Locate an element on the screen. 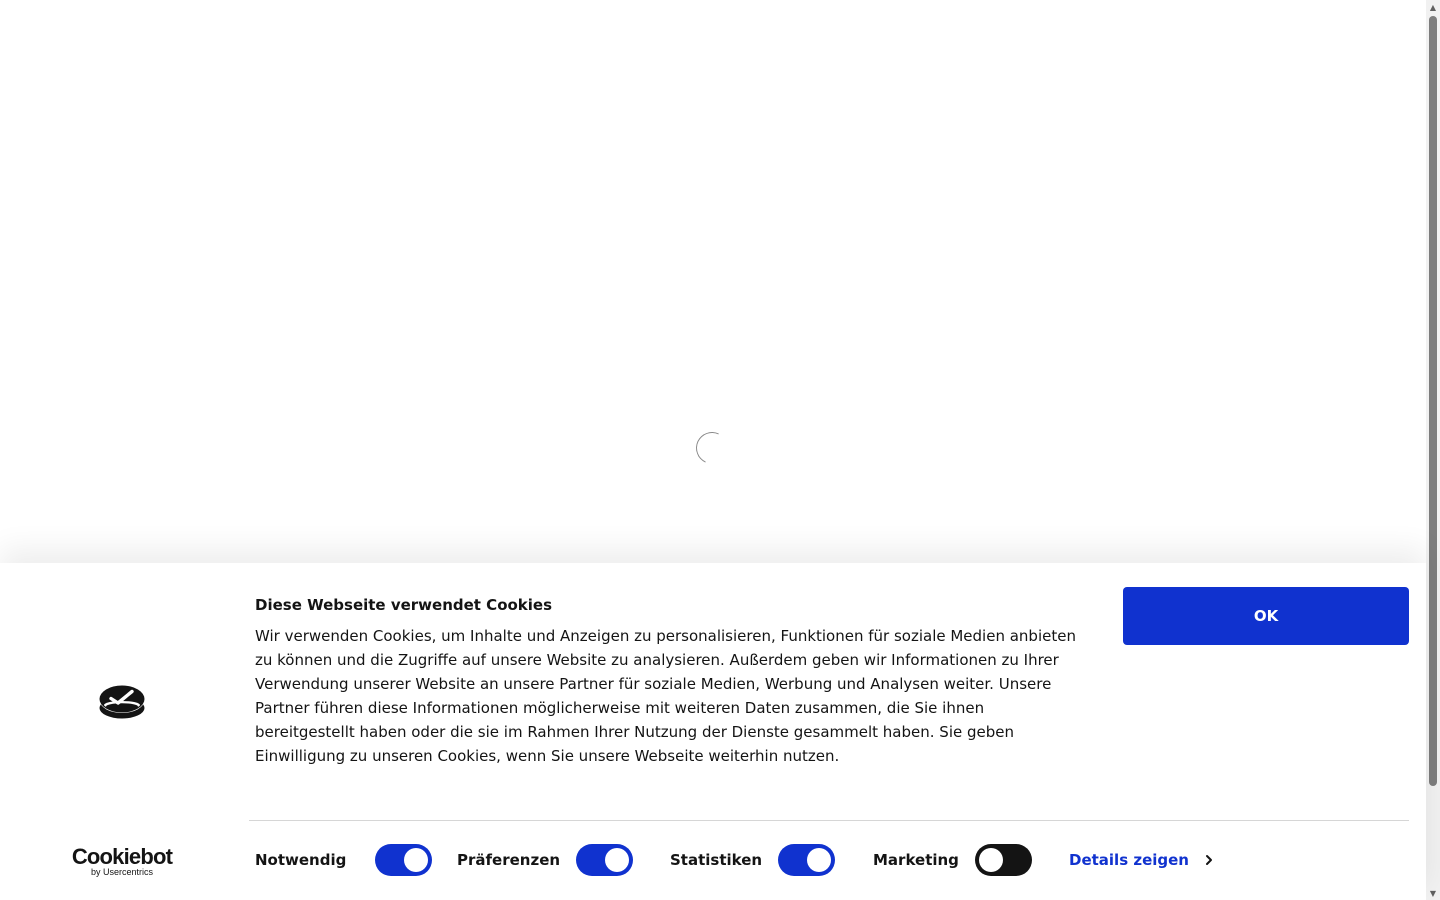 The width and height of the screenshot is (1440, 900). toggle-label-statistiken: Statistiken is located at coordinates (716, 860).